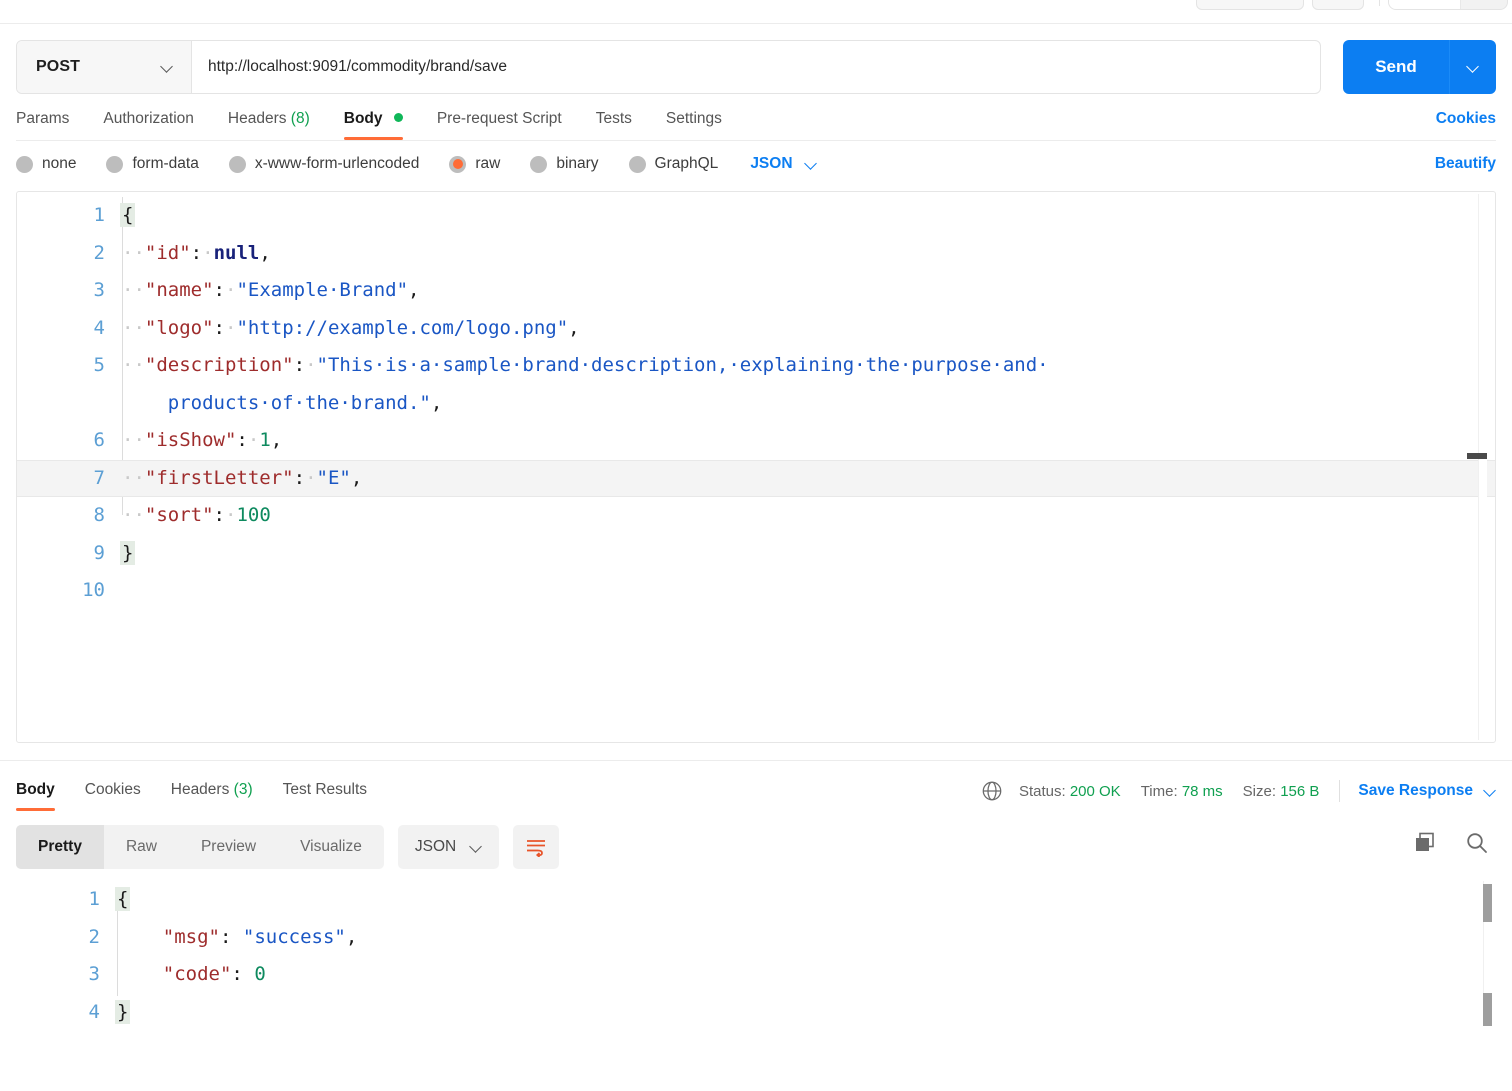  What do you see at coordinates (577, 163) in the screenshot?
I see `body-type-label: binary` at bounding box center [577, 163].